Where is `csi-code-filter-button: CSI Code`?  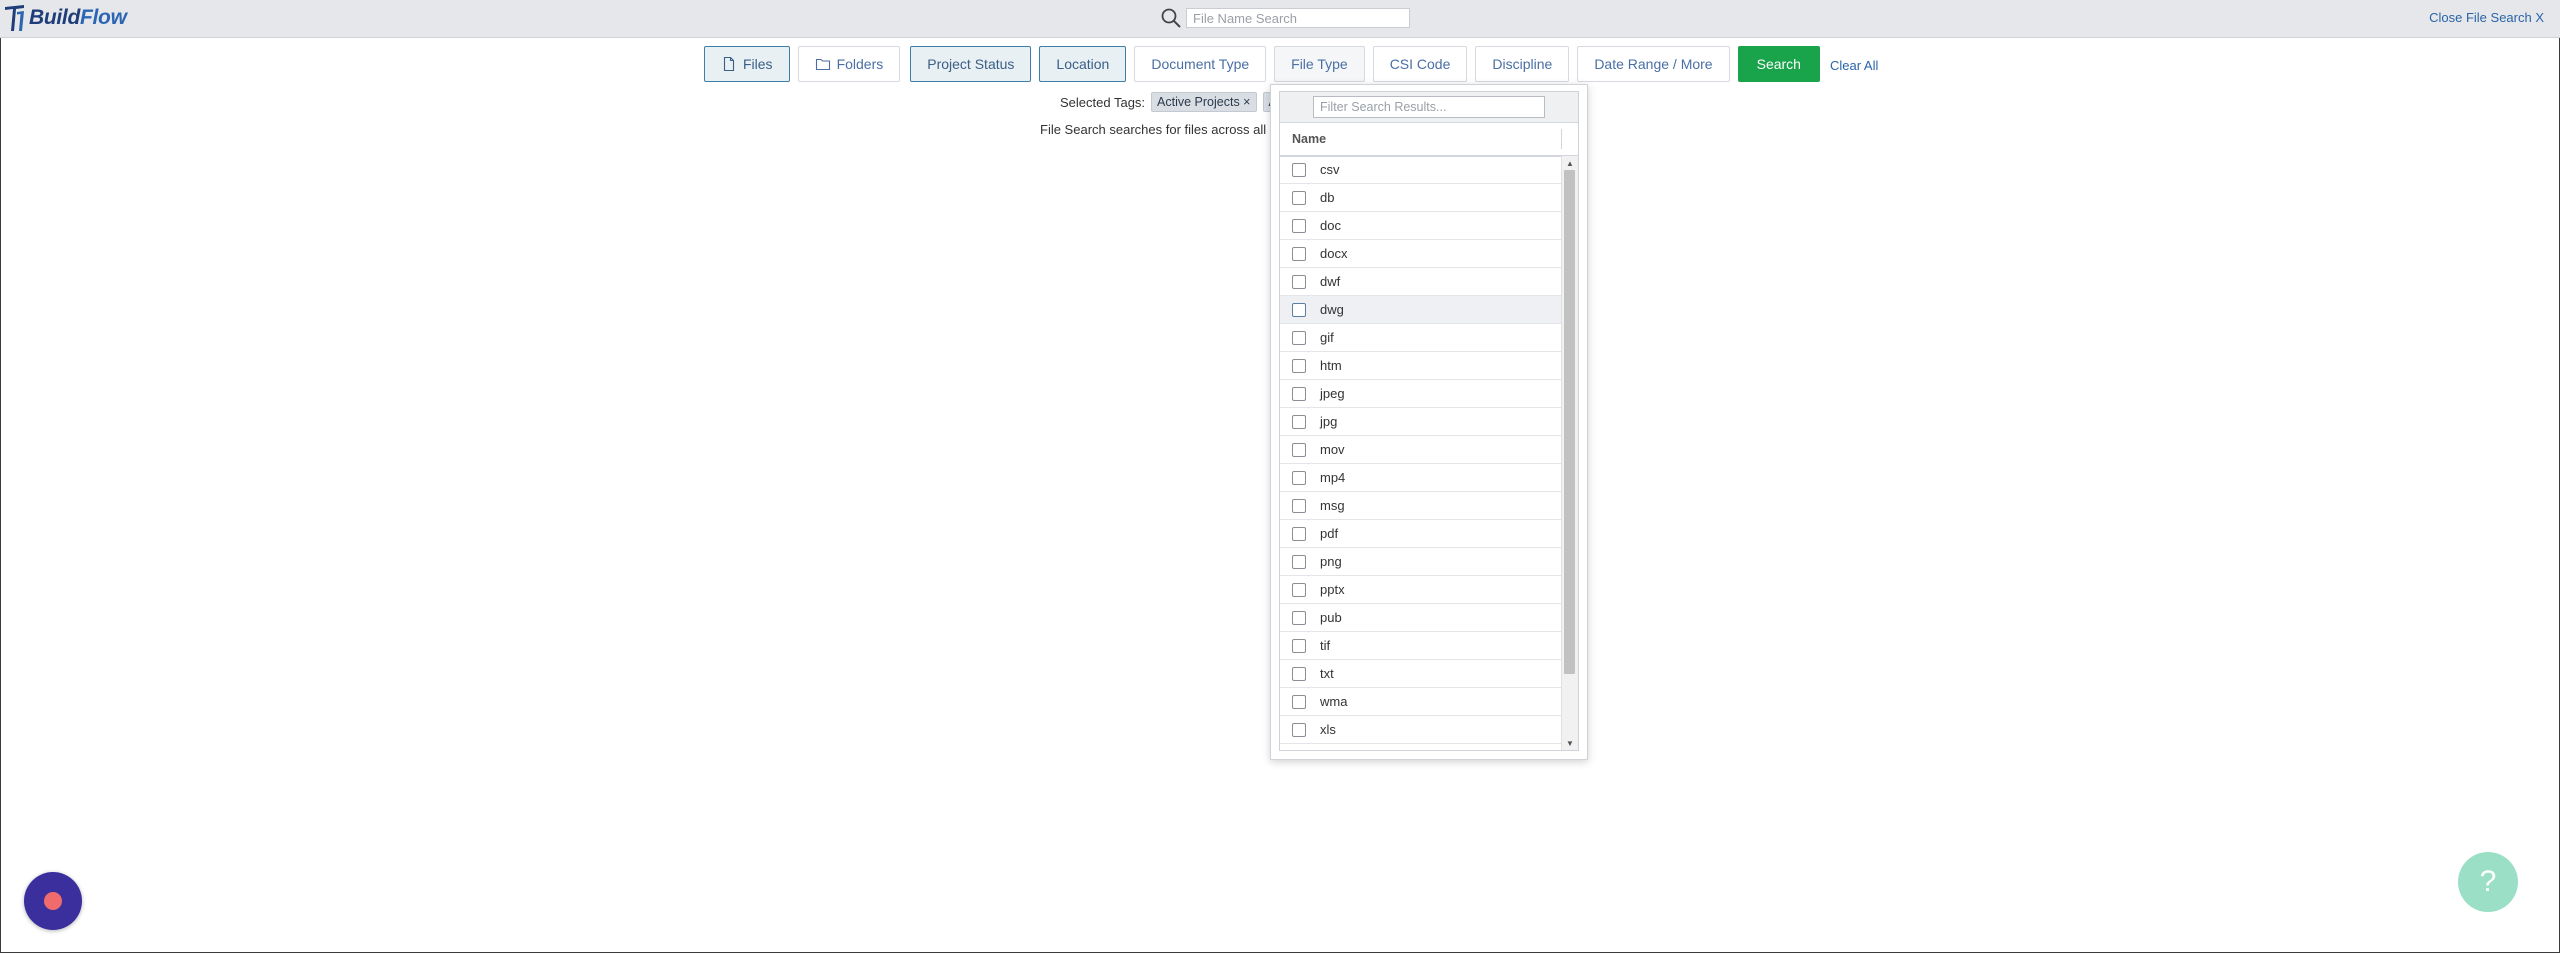
csi-code-filter-button: CSI Code is located at coordinates (1420, 64).